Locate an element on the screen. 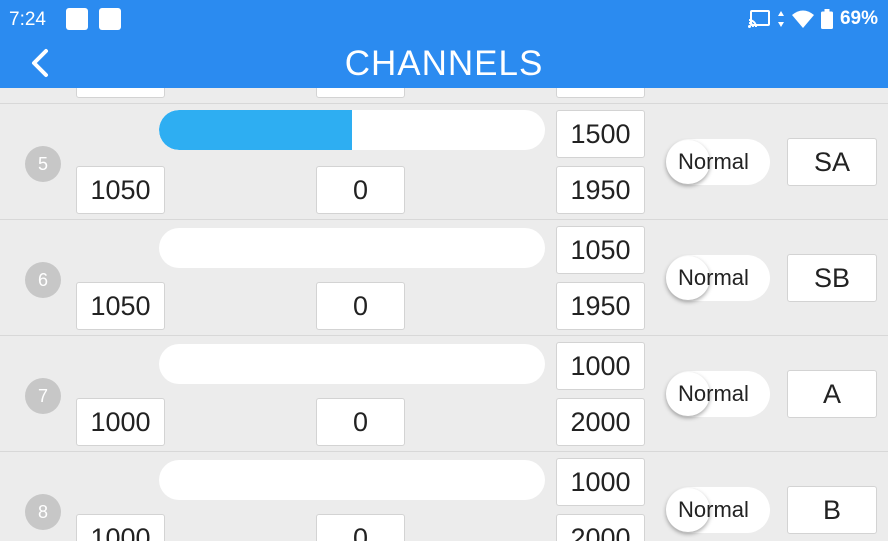 The image size is (888, 541). app-bar: CHANNELS is located at coordinates (444, 63).